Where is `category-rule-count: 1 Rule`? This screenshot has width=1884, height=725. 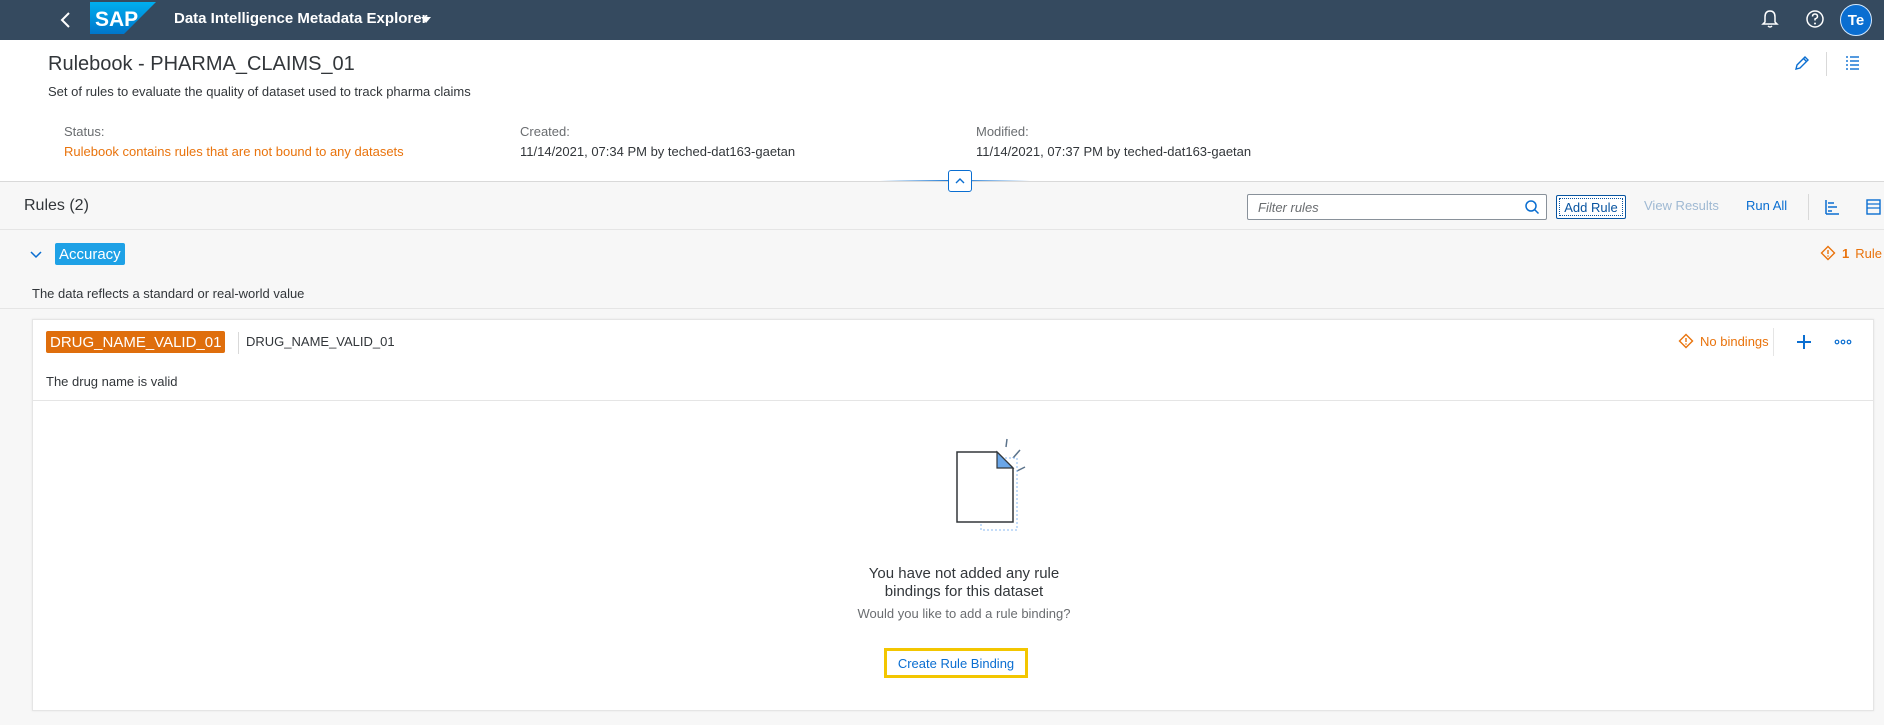 category-rule-count: 1 Rule is located at coordinates (1851, 253).